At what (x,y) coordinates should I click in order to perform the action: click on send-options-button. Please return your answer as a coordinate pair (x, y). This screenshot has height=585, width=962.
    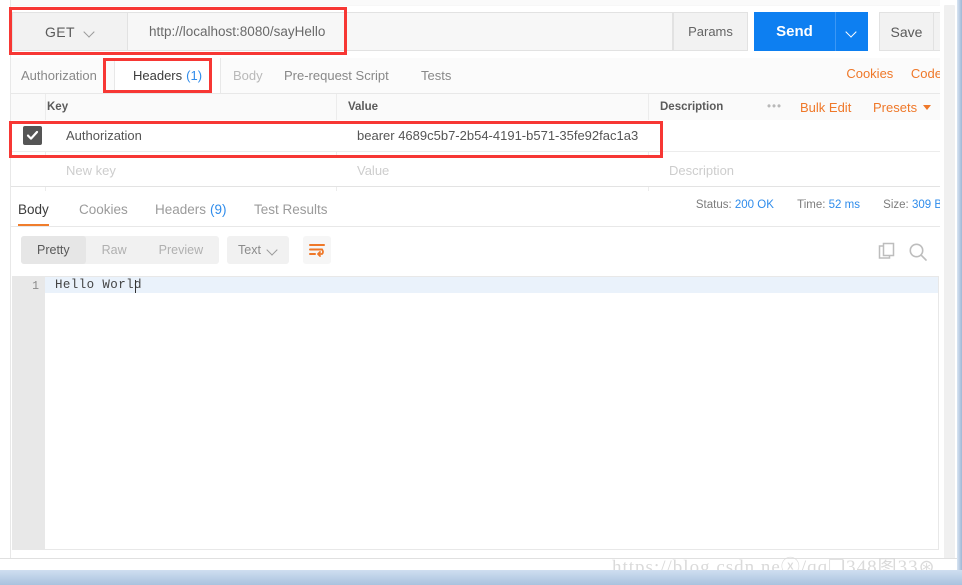
    Looking at the image, I should click on (851, 31).